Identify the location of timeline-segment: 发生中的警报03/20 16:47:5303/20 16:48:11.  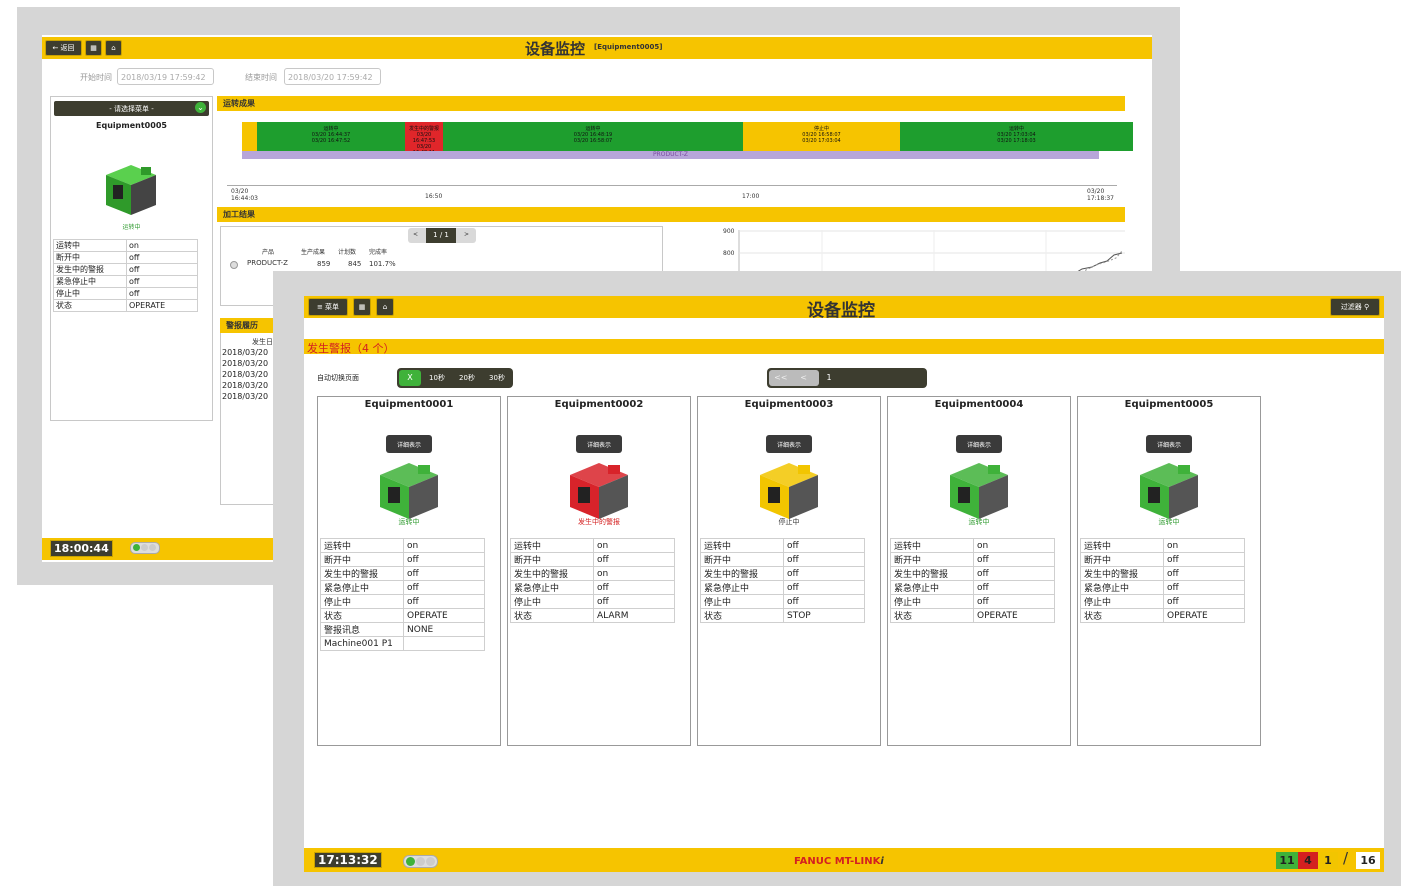
(424, 136).